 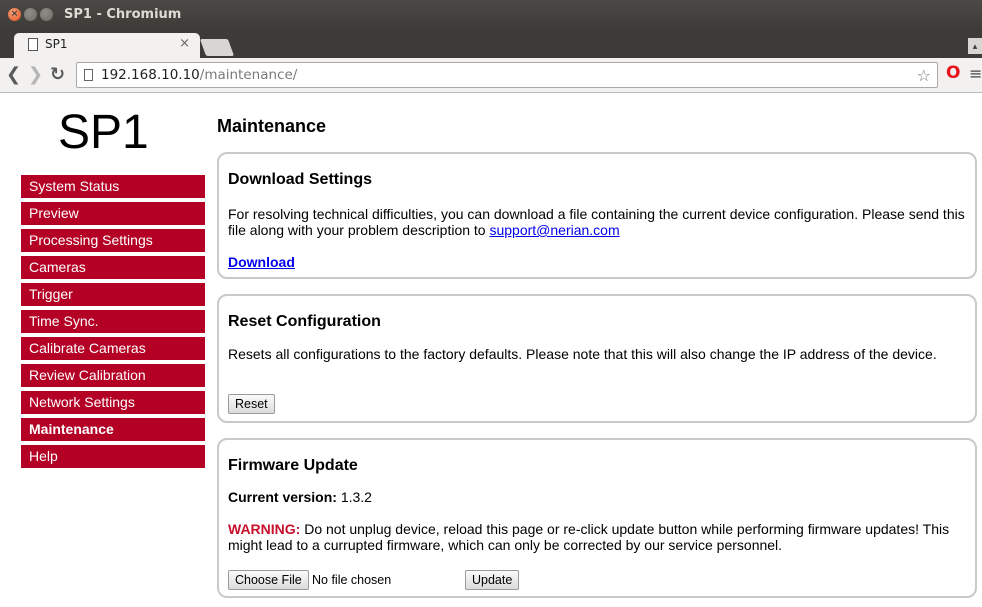 I want to click on sidebar-item-preview: Preview, so click(x=113, y=213).